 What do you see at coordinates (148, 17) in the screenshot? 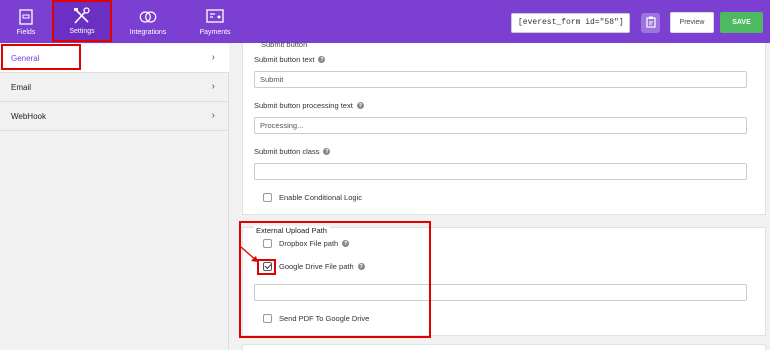
I see `integrations-icon` at bounding box center [148, 17].